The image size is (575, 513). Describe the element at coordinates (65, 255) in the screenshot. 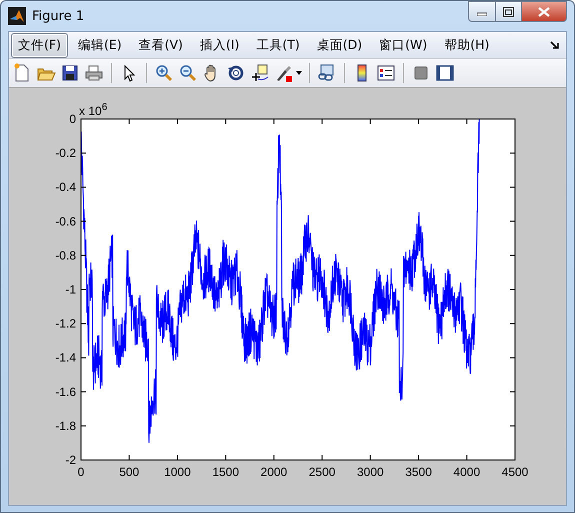

I see `y-tick-label: -0.8` at that location.